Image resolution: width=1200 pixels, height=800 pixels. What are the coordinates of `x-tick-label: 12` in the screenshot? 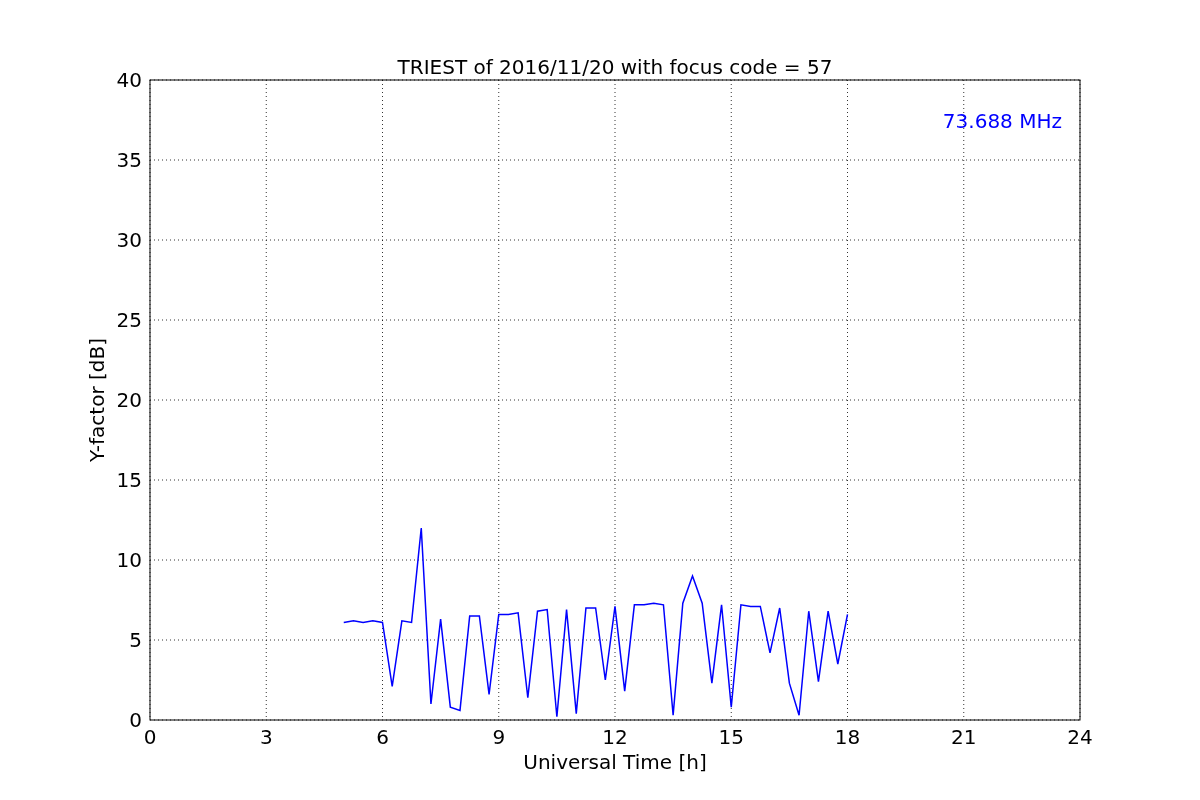 It's located at (615, 737).